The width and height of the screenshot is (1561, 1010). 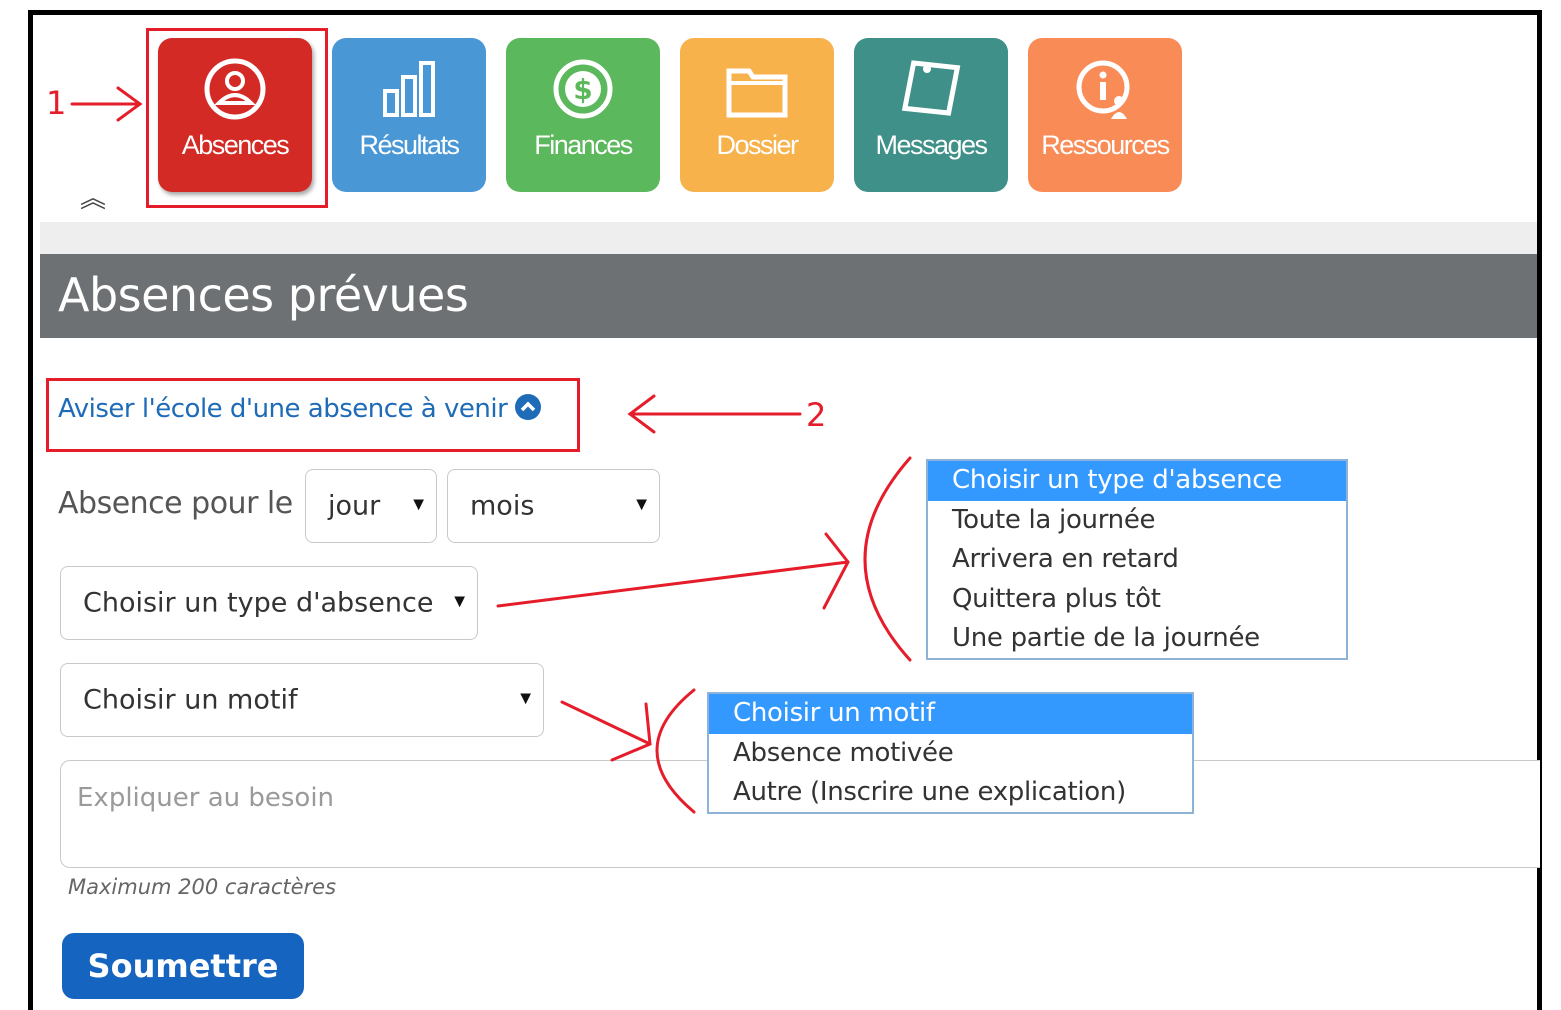 I want to click on annotation-brace-reason, so click(x=675, y=751).